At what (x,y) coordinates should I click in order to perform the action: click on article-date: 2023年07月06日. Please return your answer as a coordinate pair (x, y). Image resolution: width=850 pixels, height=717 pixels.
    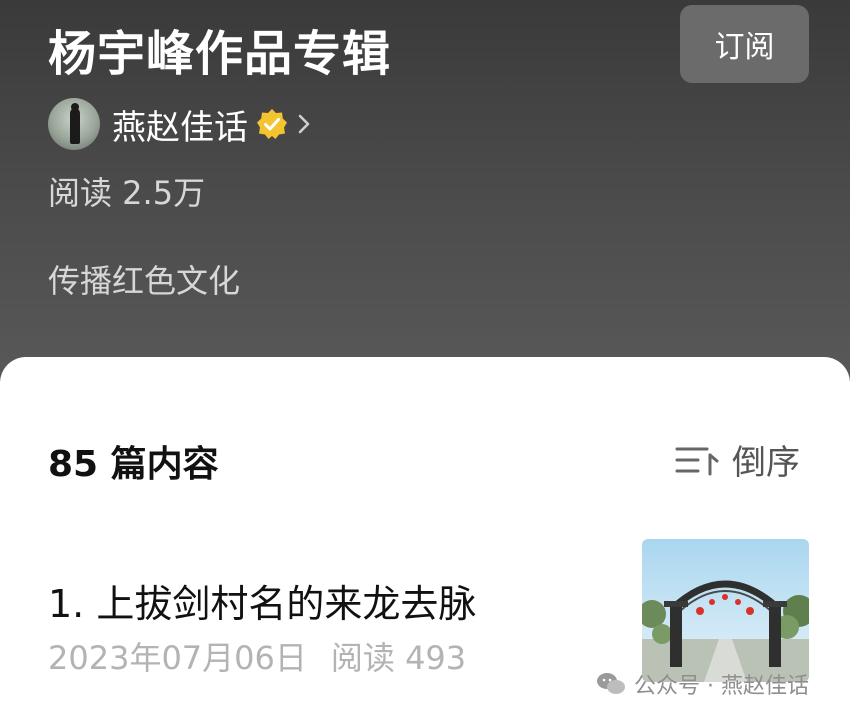
    Looking at the image, I should click on (177, 658).